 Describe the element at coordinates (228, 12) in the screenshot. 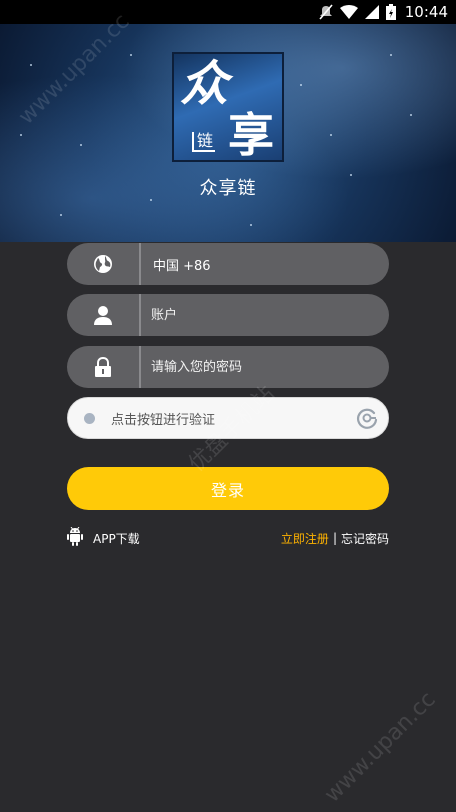

I see `status-bar: 10:44` at that location.